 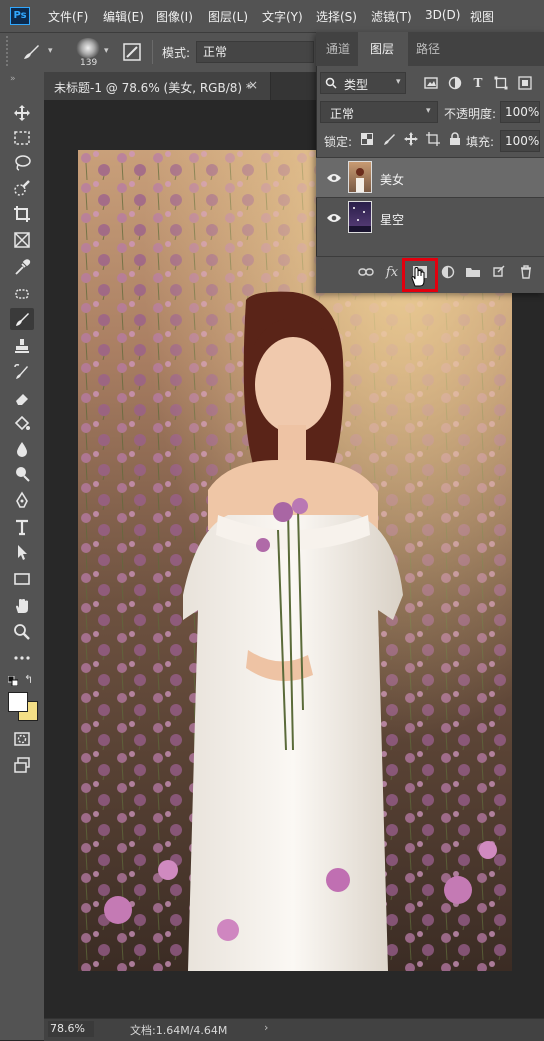 I want to click on fill-label: 填充:, so click(x=480, y=142).